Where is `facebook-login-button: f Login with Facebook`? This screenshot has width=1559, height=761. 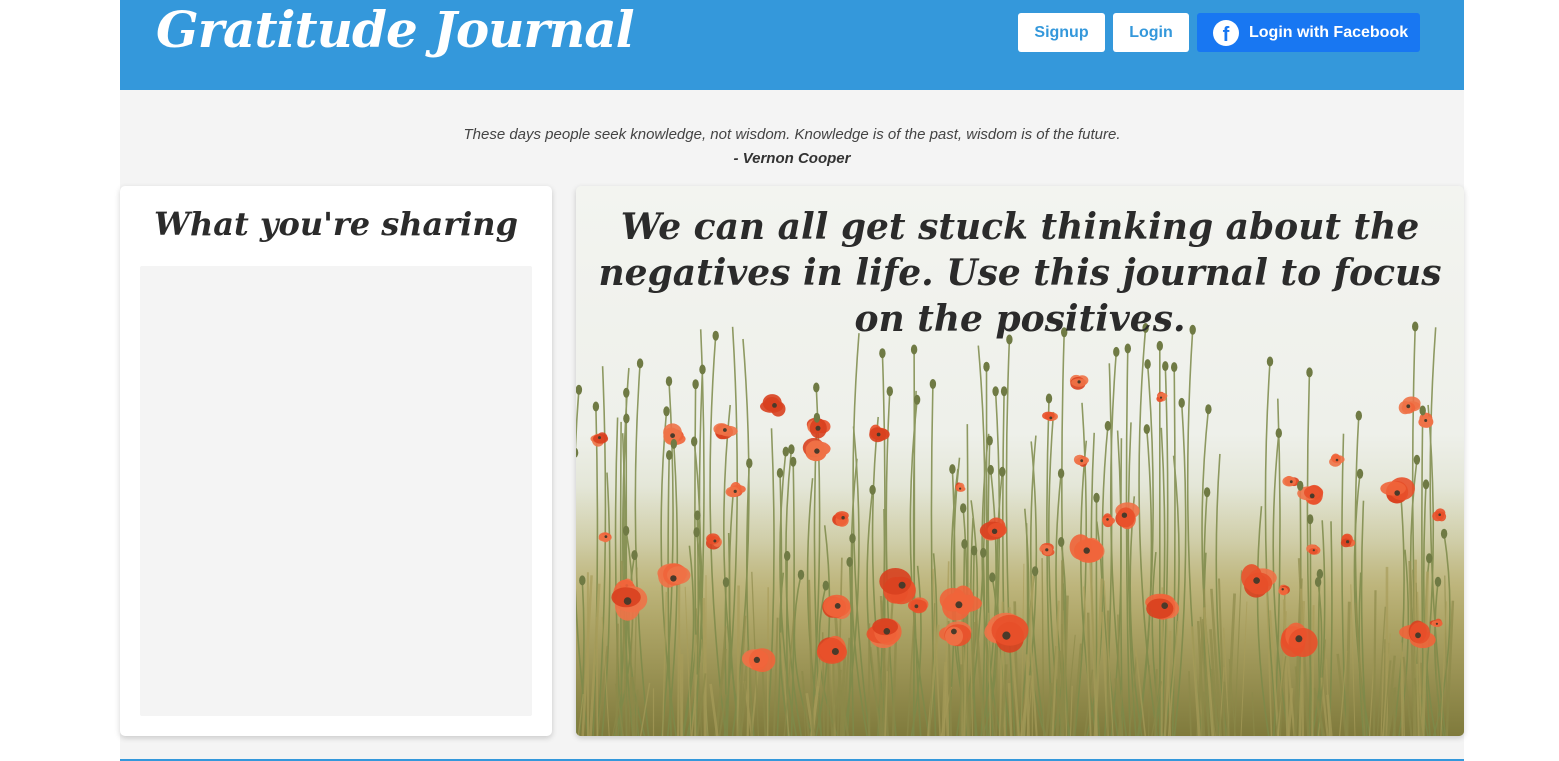 facebook-login-button: f Login with Facebook is located at coordinates (1308, 32).